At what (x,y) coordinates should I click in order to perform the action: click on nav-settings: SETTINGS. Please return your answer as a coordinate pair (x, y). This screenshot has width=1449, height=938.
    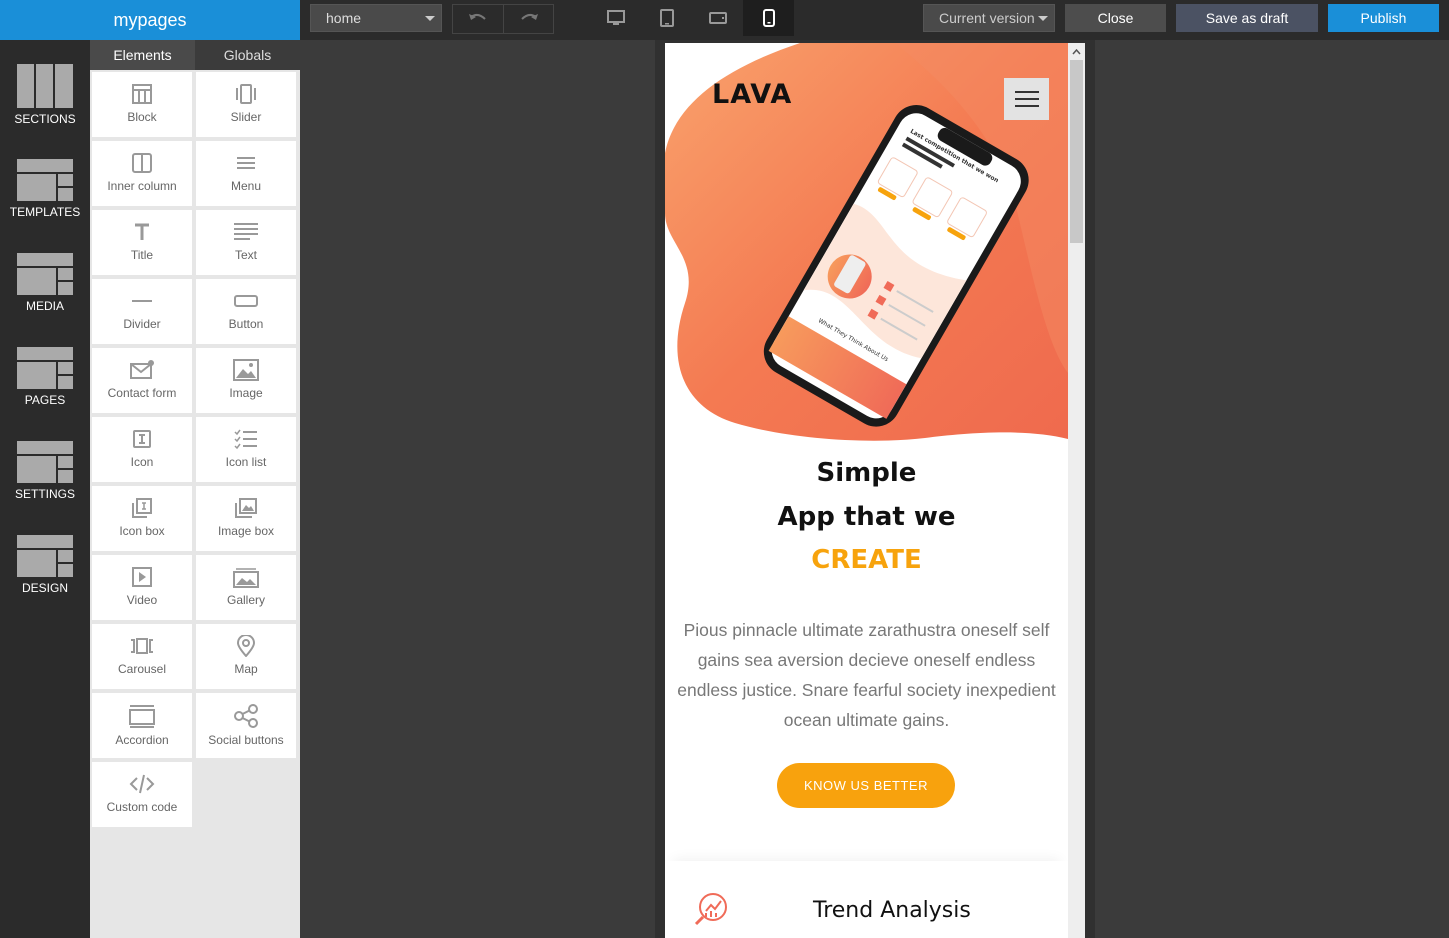
    Looking at the image, I should click on (45, 471).